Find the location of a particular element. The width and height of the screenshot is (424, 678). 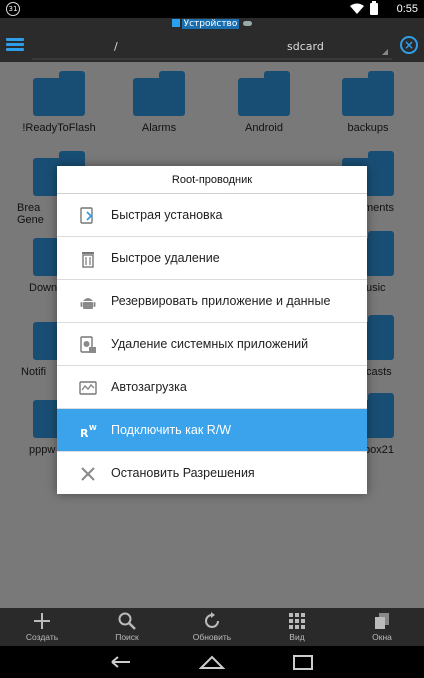

search-icon is located at coordinates (127, 621).